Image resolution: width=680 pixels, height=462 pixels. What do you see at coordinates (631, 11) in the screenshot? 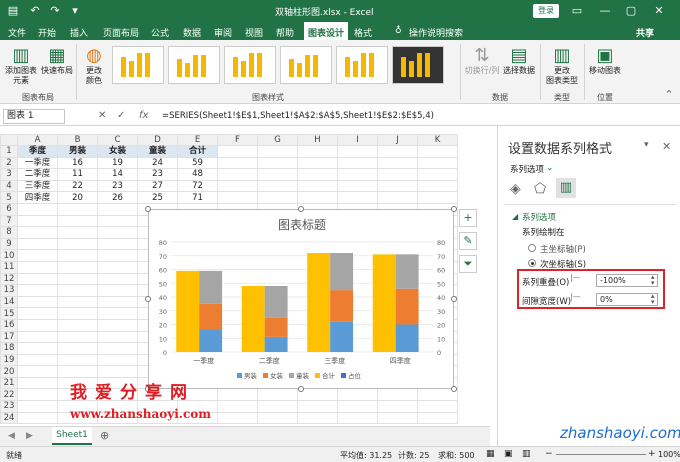
I see `maximize-icon: ▢` at bounding box center [631, 11].